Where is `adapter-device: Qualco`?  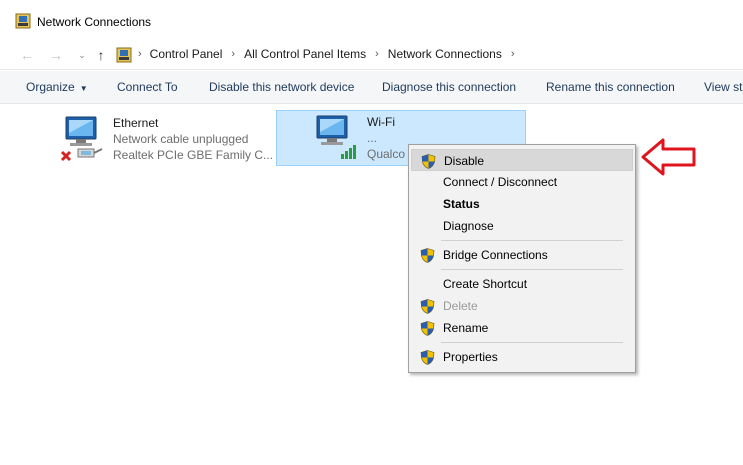
adapter-device: Qualco is located at coordinates (386, 154).